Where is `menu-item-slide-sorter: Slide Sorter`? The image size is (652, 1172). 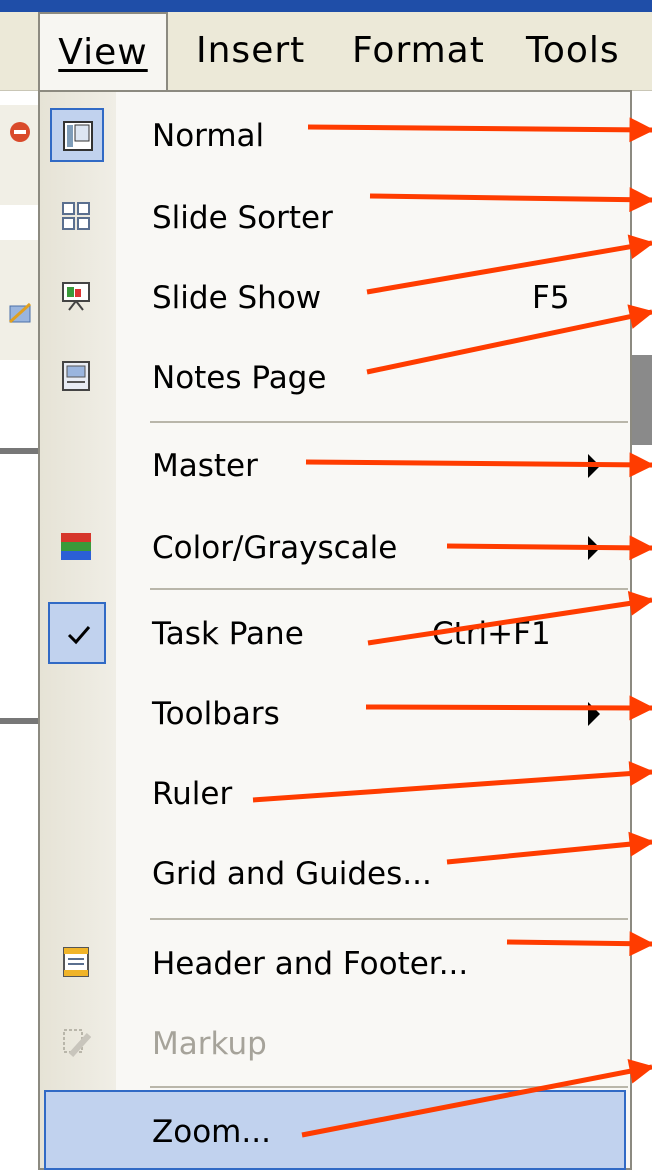 menu-item-slide-sorter: Slide Sorter is located at coordinates (335, 218).